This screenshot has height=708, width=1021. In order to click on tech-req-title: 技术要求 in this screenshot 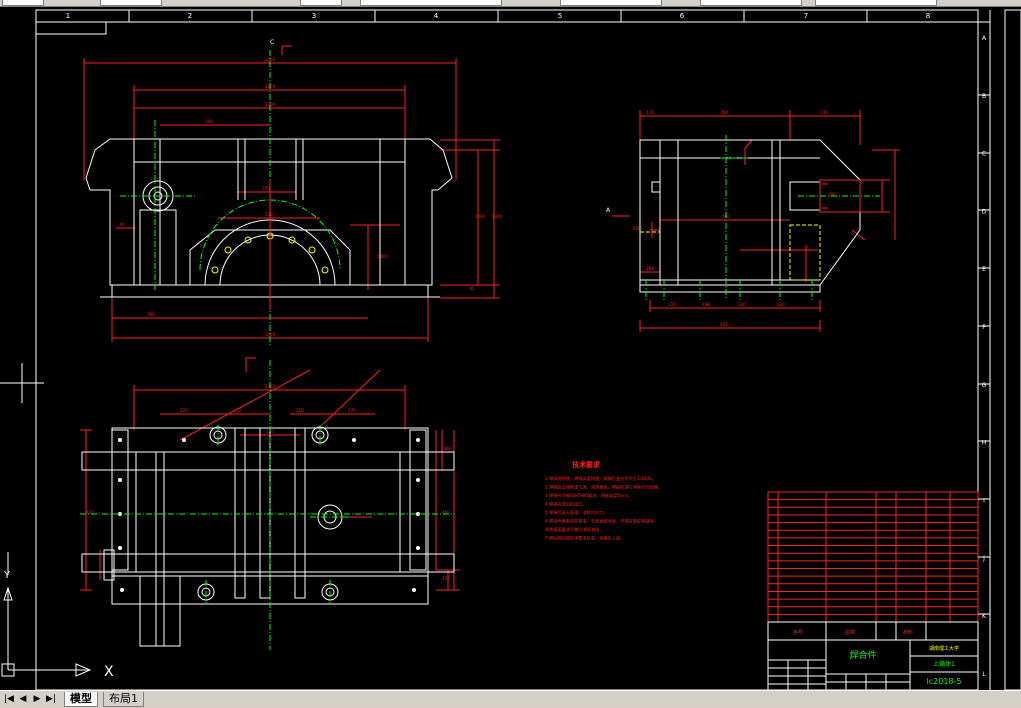, I will do `click(586, 464)`.